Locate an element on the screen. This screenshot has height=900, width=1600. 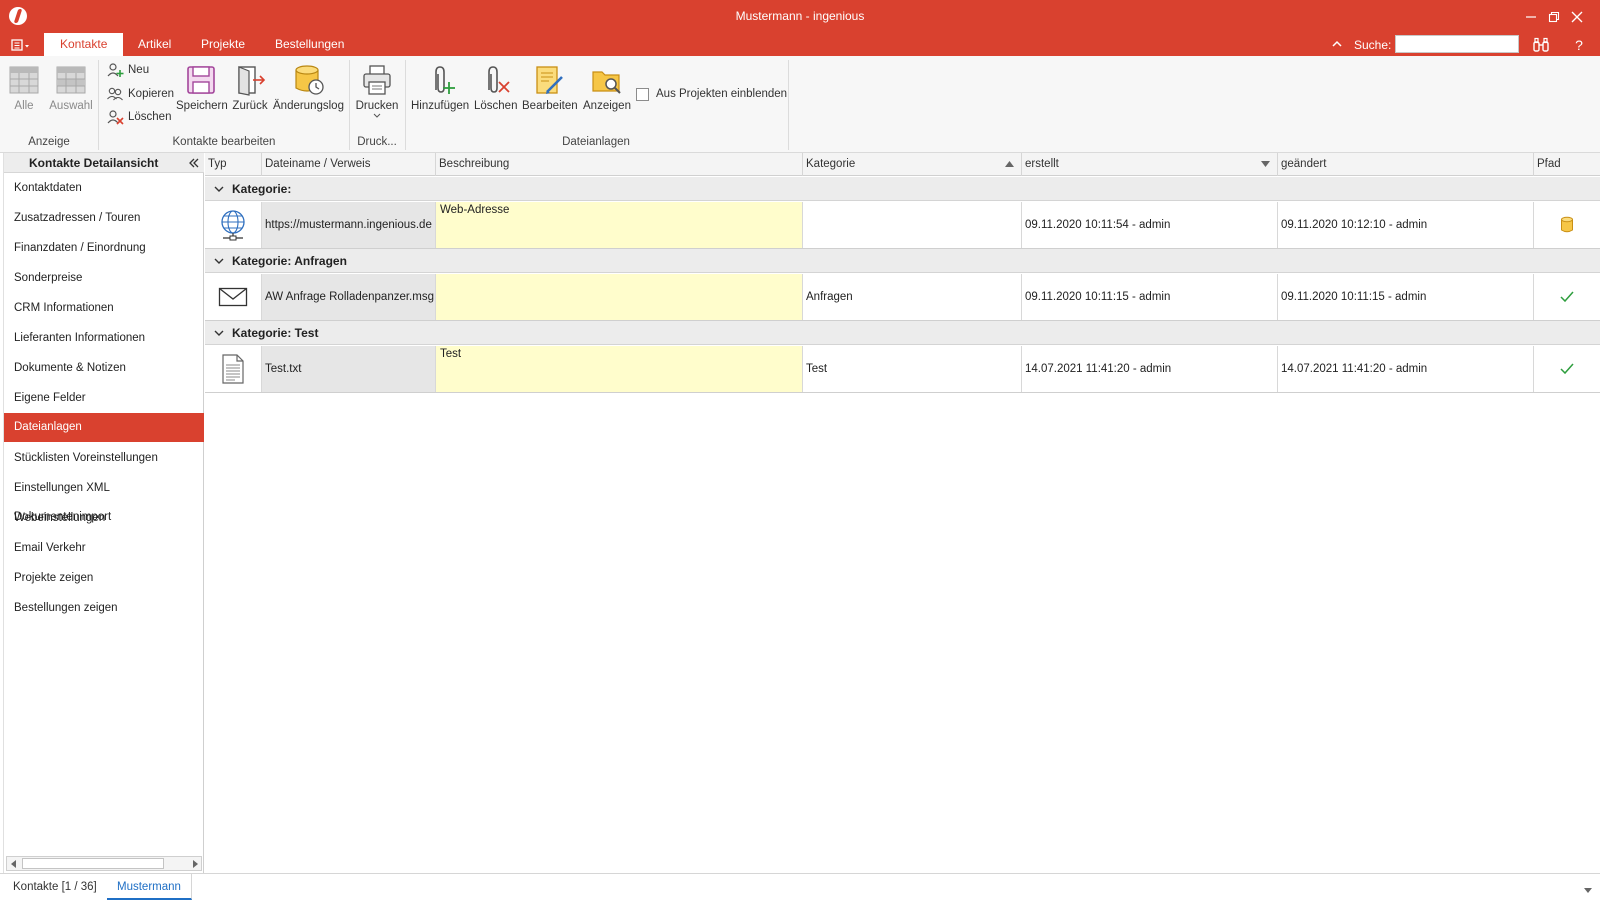
loeschen-anlage-button: Löschen is located at coordinates (495, 88).